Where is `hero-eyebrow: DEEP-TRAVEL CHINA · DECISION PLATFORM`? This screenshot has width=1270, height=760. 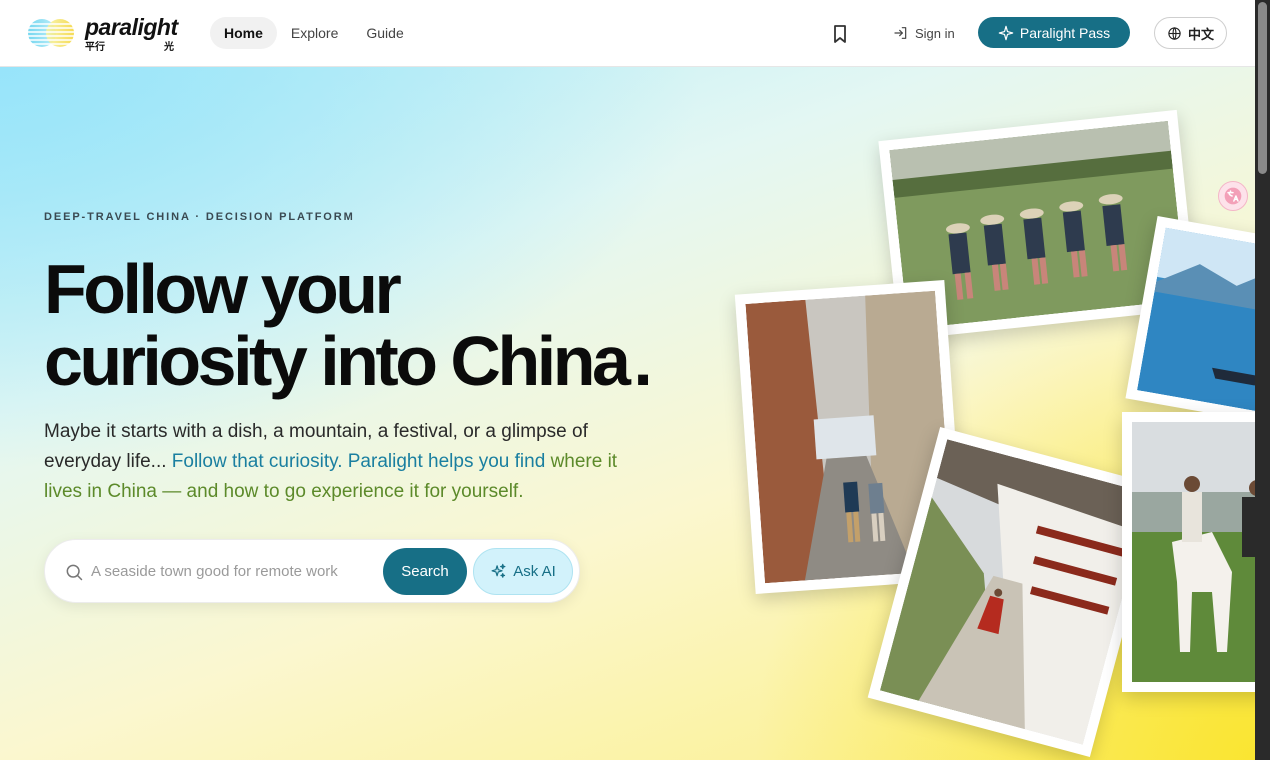
hero-eyebrow: DEEP-TRAVEL CHINA · DECISION PLATFORM is located at coordinates (199, 217).